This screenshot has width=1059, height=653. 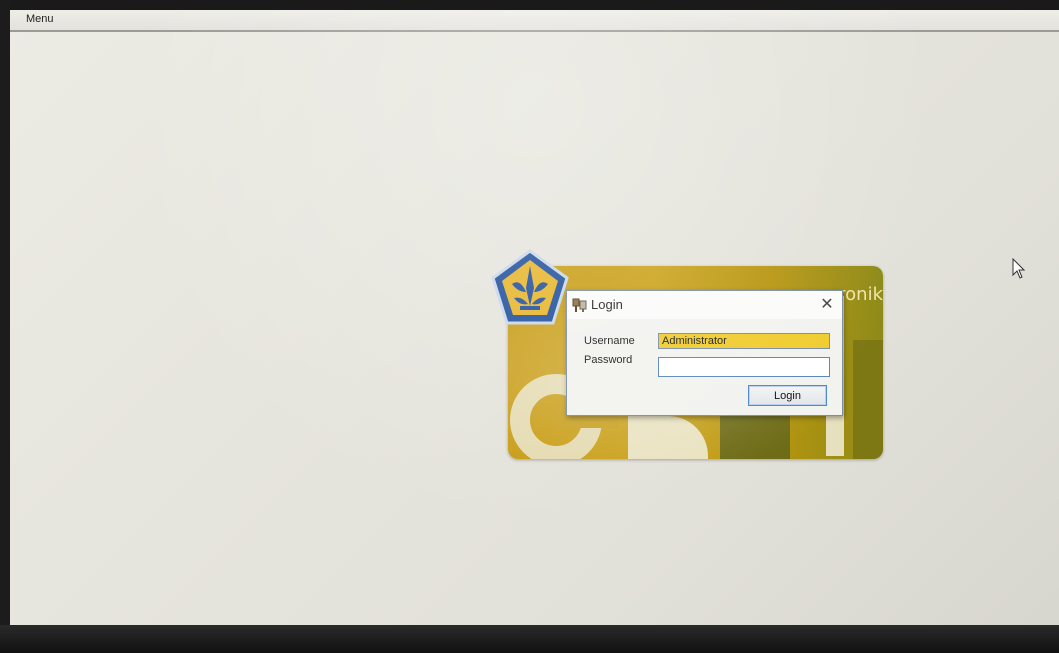 I want to click on login-button: Login, so click(x=787, y=395).